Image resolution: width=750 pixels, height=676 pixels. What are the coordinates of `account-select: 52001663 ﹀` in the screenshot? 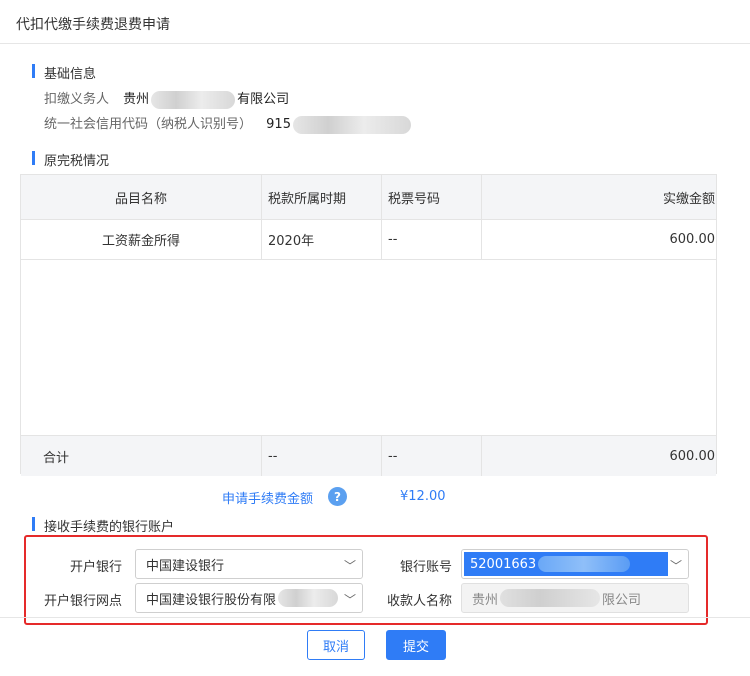 It's located at (575, 564).